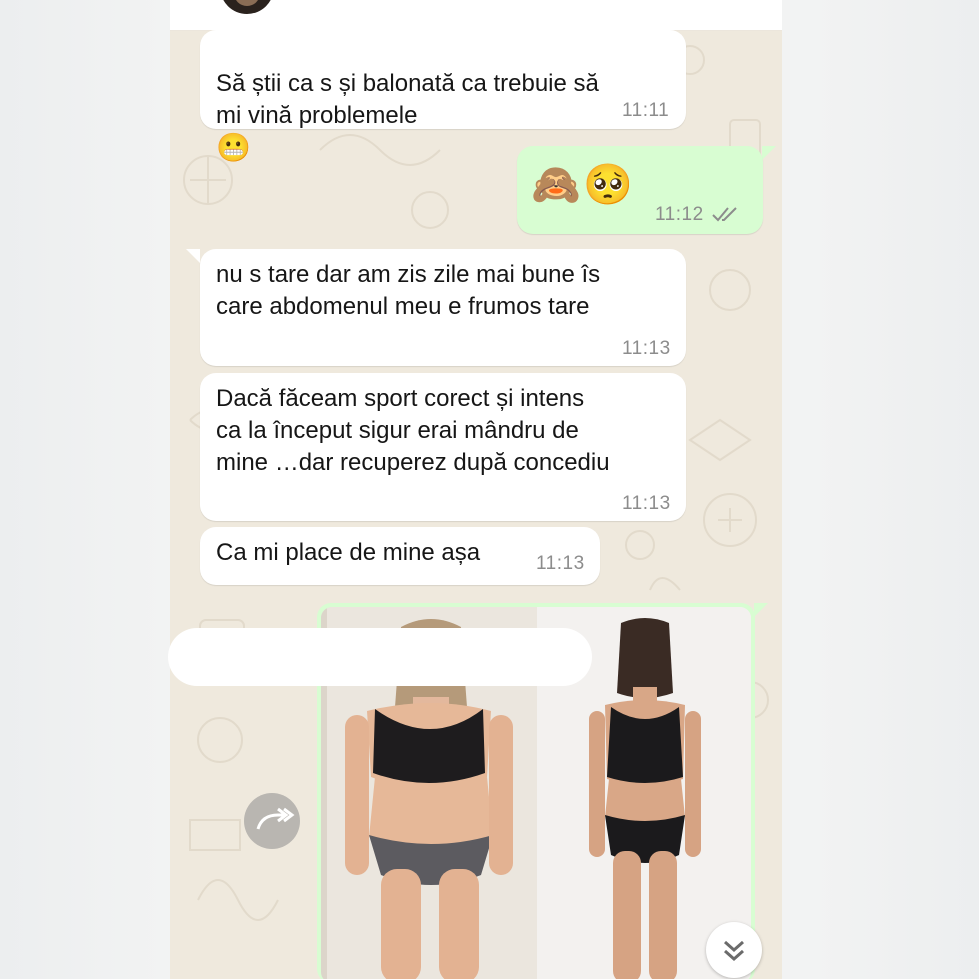 This screenshot has width=979, height=979. What do you see at coordinates (724, 214) in the screenshot?
I see `double-check-icon` at bounding box center [724, 214].